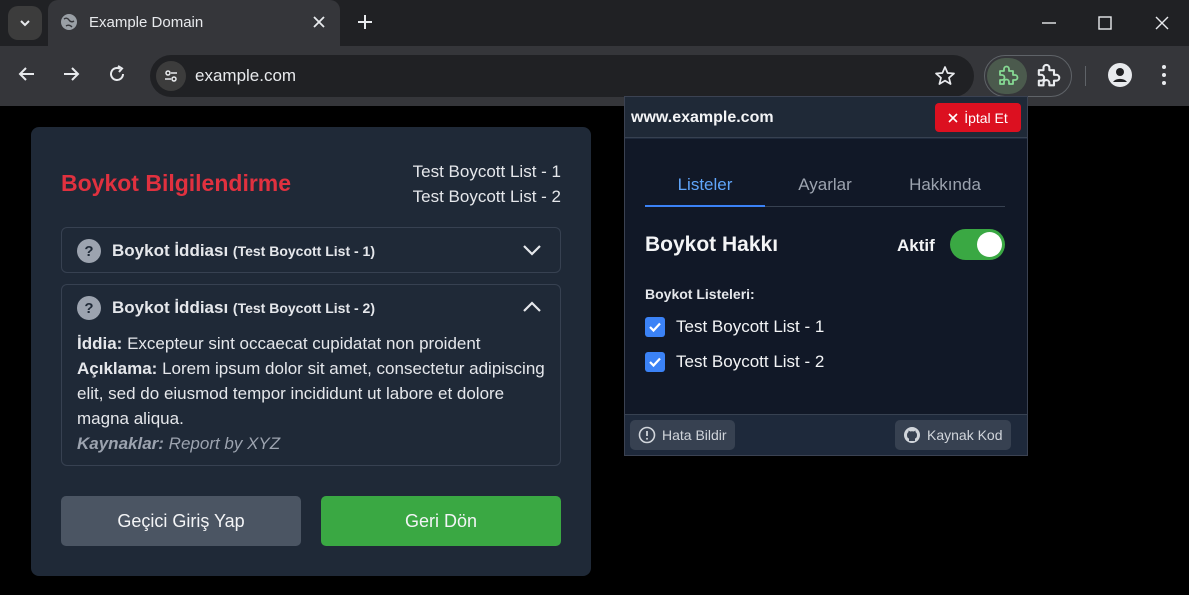 This screenshot has height=595, width=1189. Describe the element at coordinates (27, 74) in the screenshot. I see `back-icon` at that location.